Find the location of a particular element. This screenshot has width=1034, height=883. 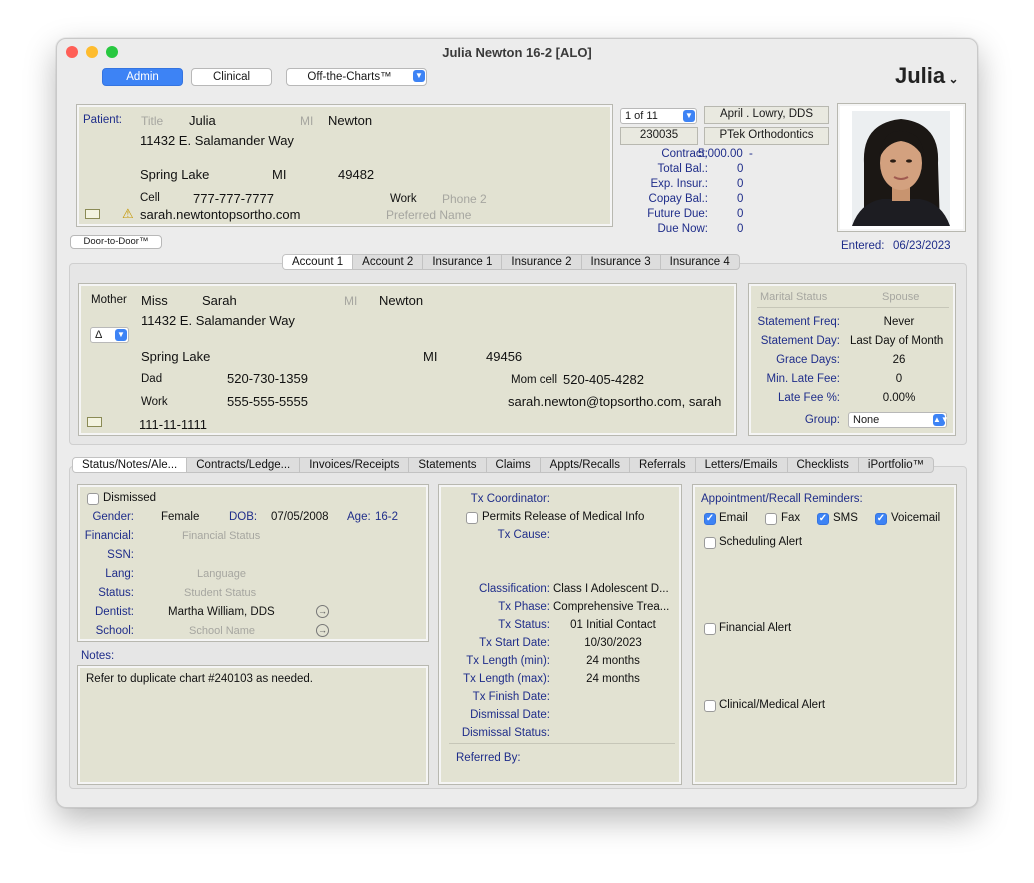

resp-last-name-field: Newton is located at coordinates (401, 300).